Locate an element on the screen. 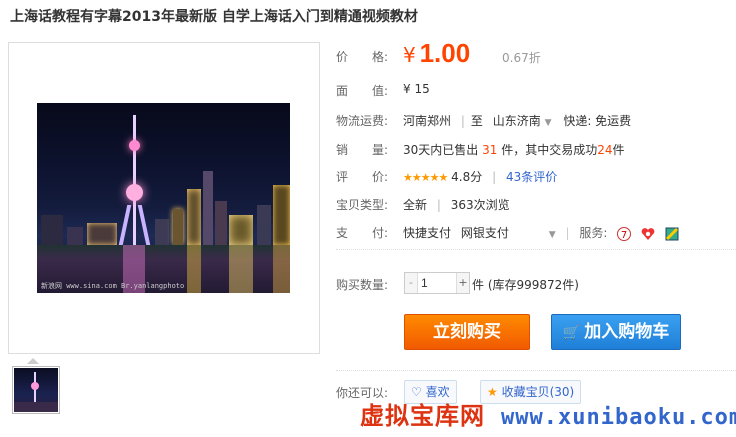 The height and width of the screenshot is (437, 736). thumbnail-pointer is located at coordinates (33, 361).